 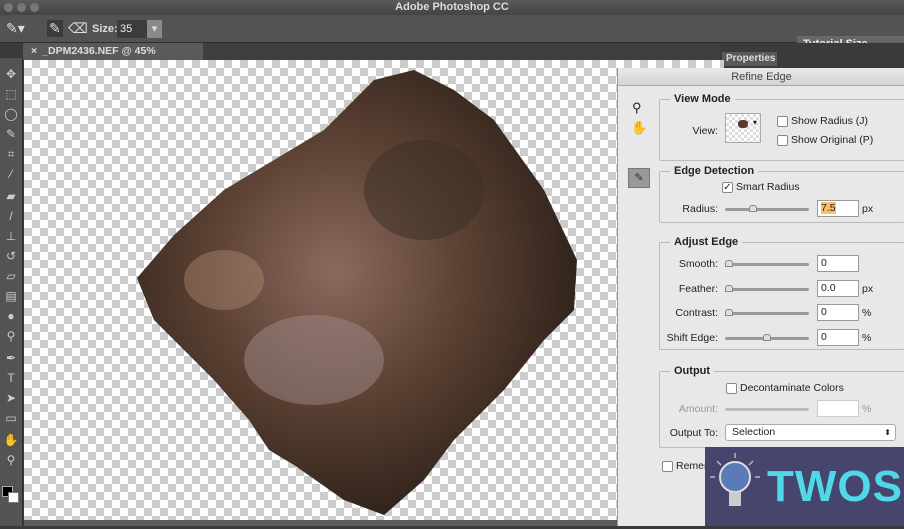 I want to click on shift-edge-slider-thumb, so click(x=767, y=337).